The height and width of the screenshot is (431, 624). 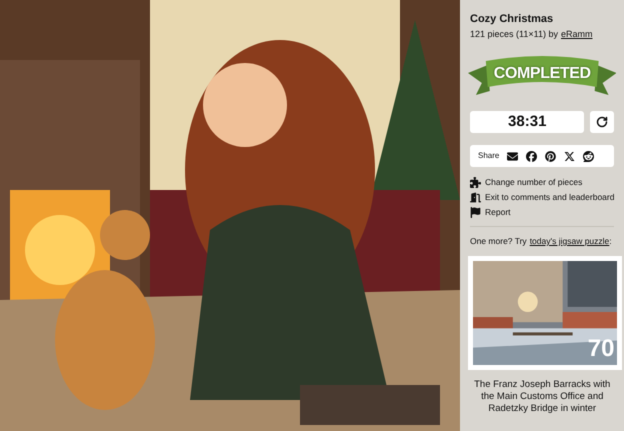 What do you see at coordinates (475, 212) in the screenshot?
I see `flag-icon` at bounding box center [475, 212].